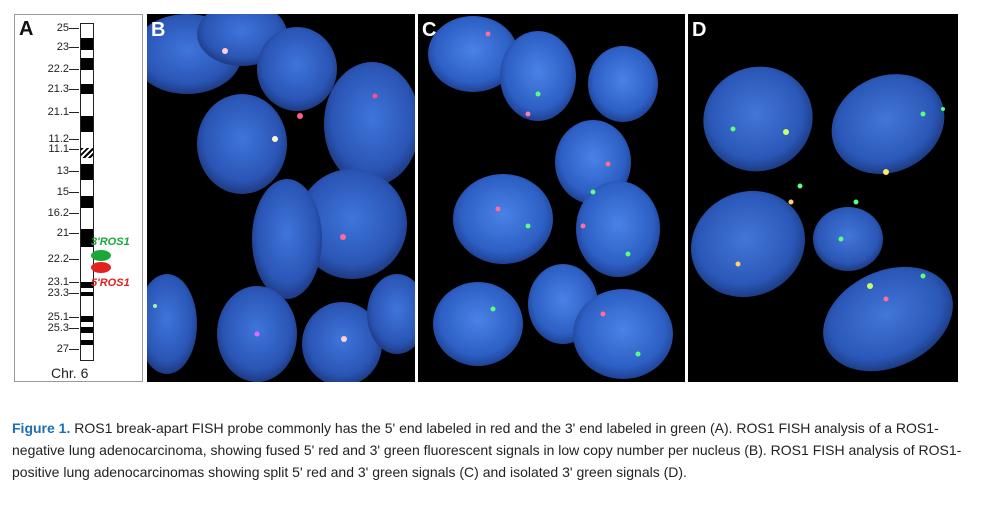 The height and width of the screenshot is (526, 983). I want to click on chromosome-label: Chr. 6, so click(70, 373).